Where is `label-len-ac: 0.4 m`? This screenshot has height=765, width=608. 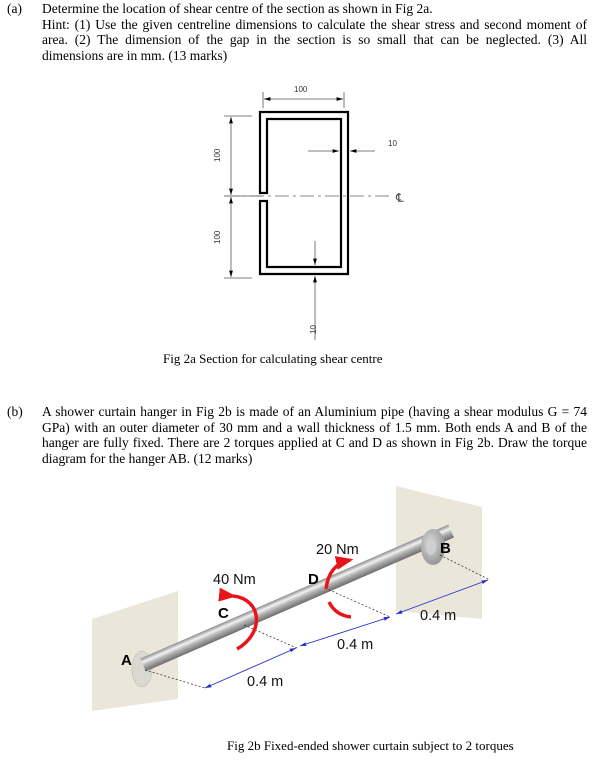
label-len-ac: 0.4 m is located at coordinates (265, 682).